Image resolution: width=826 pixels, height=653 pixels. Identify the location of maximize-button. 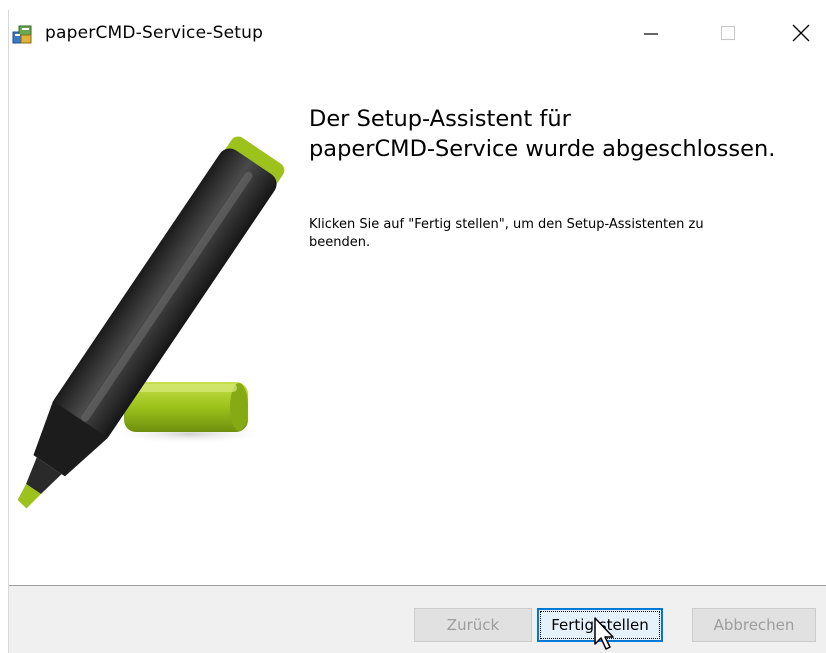
(728, 33).